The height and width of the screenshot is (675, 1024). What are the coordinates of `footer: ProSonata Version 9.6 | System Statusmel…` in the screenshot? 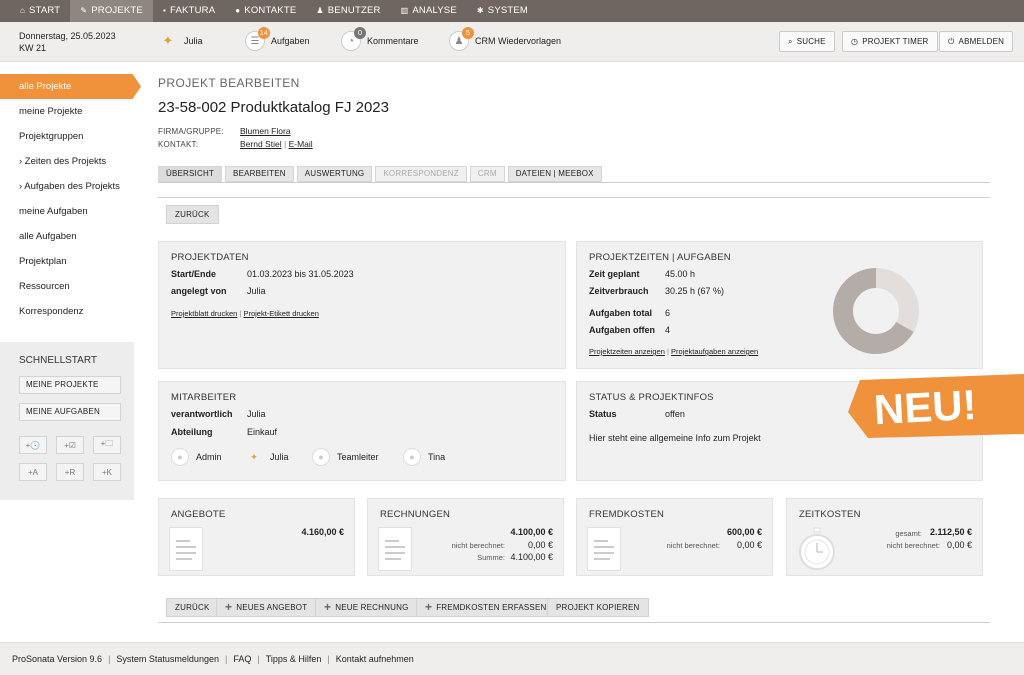 It's located at (512, 658).